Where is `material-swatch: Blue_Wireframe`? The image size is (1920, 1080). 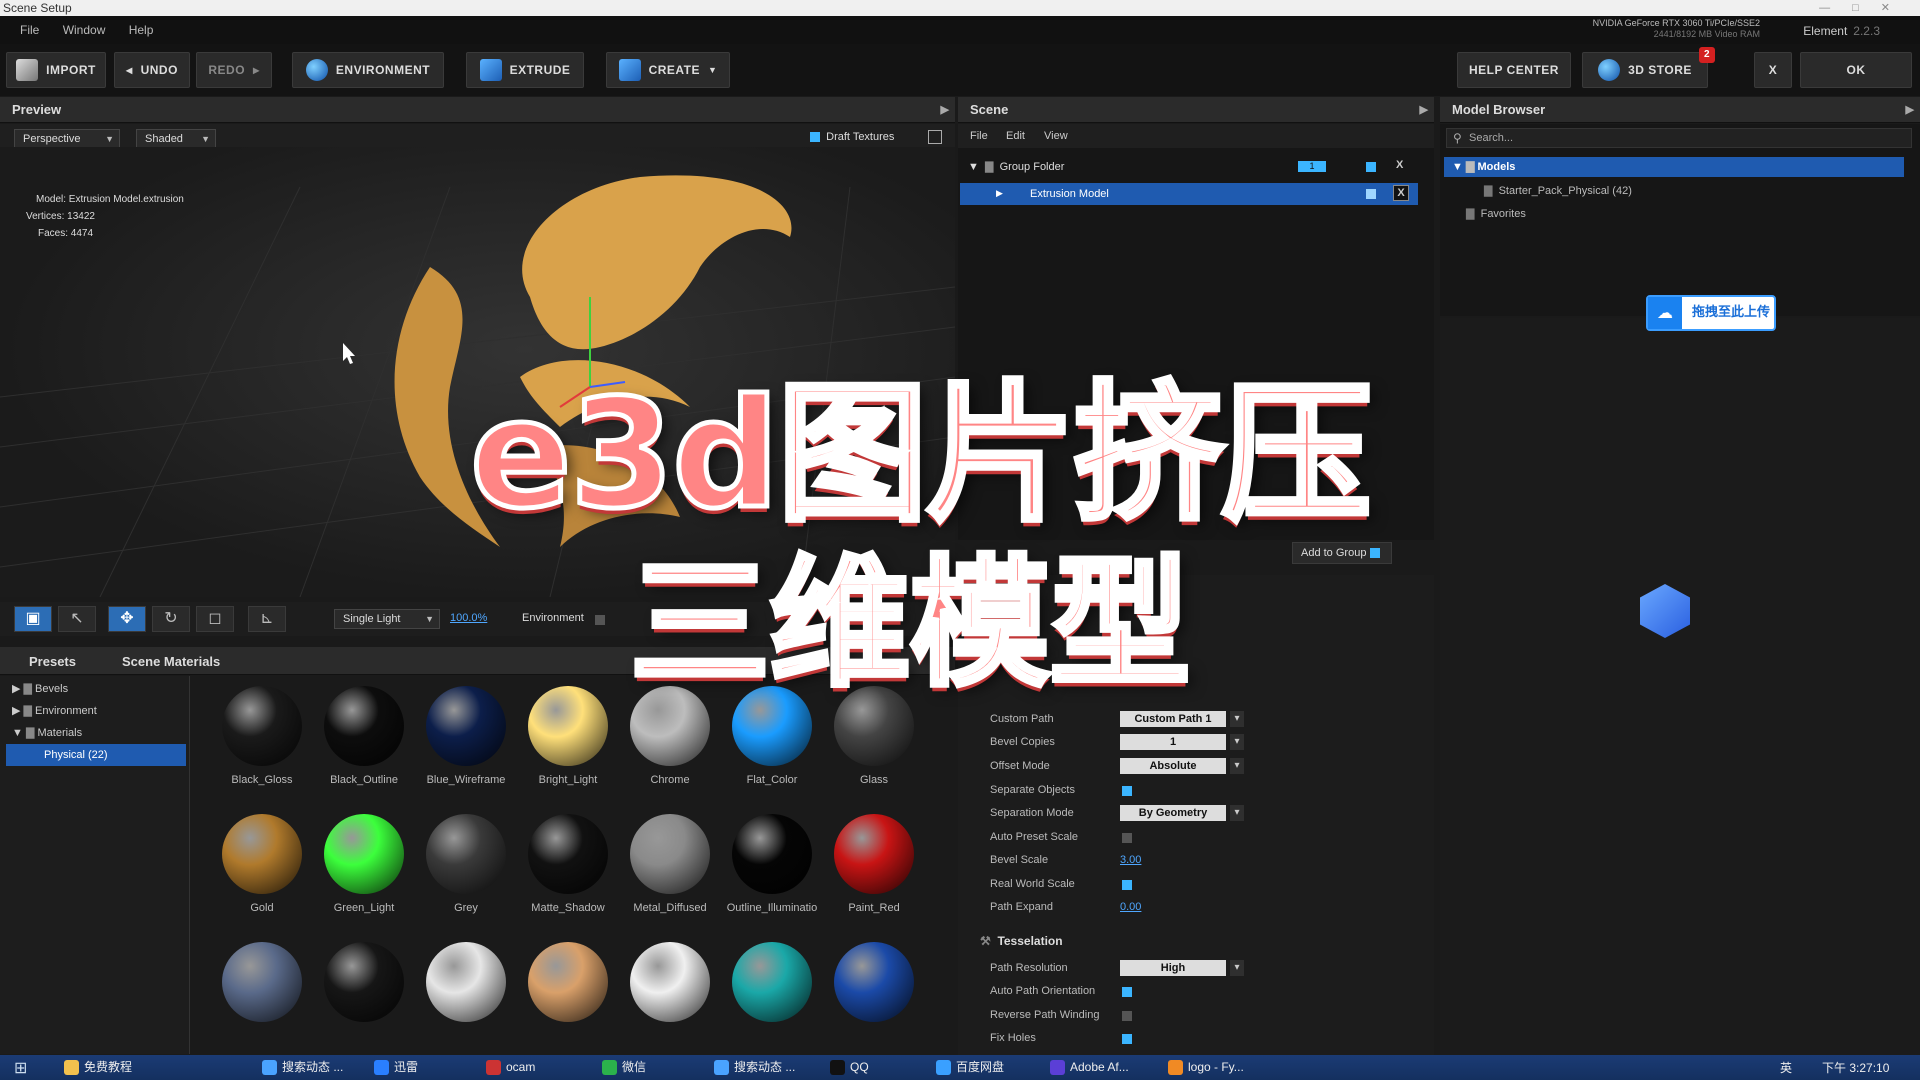
material-swatch: Blue_Wireframe is located at coordinates (466, 736).